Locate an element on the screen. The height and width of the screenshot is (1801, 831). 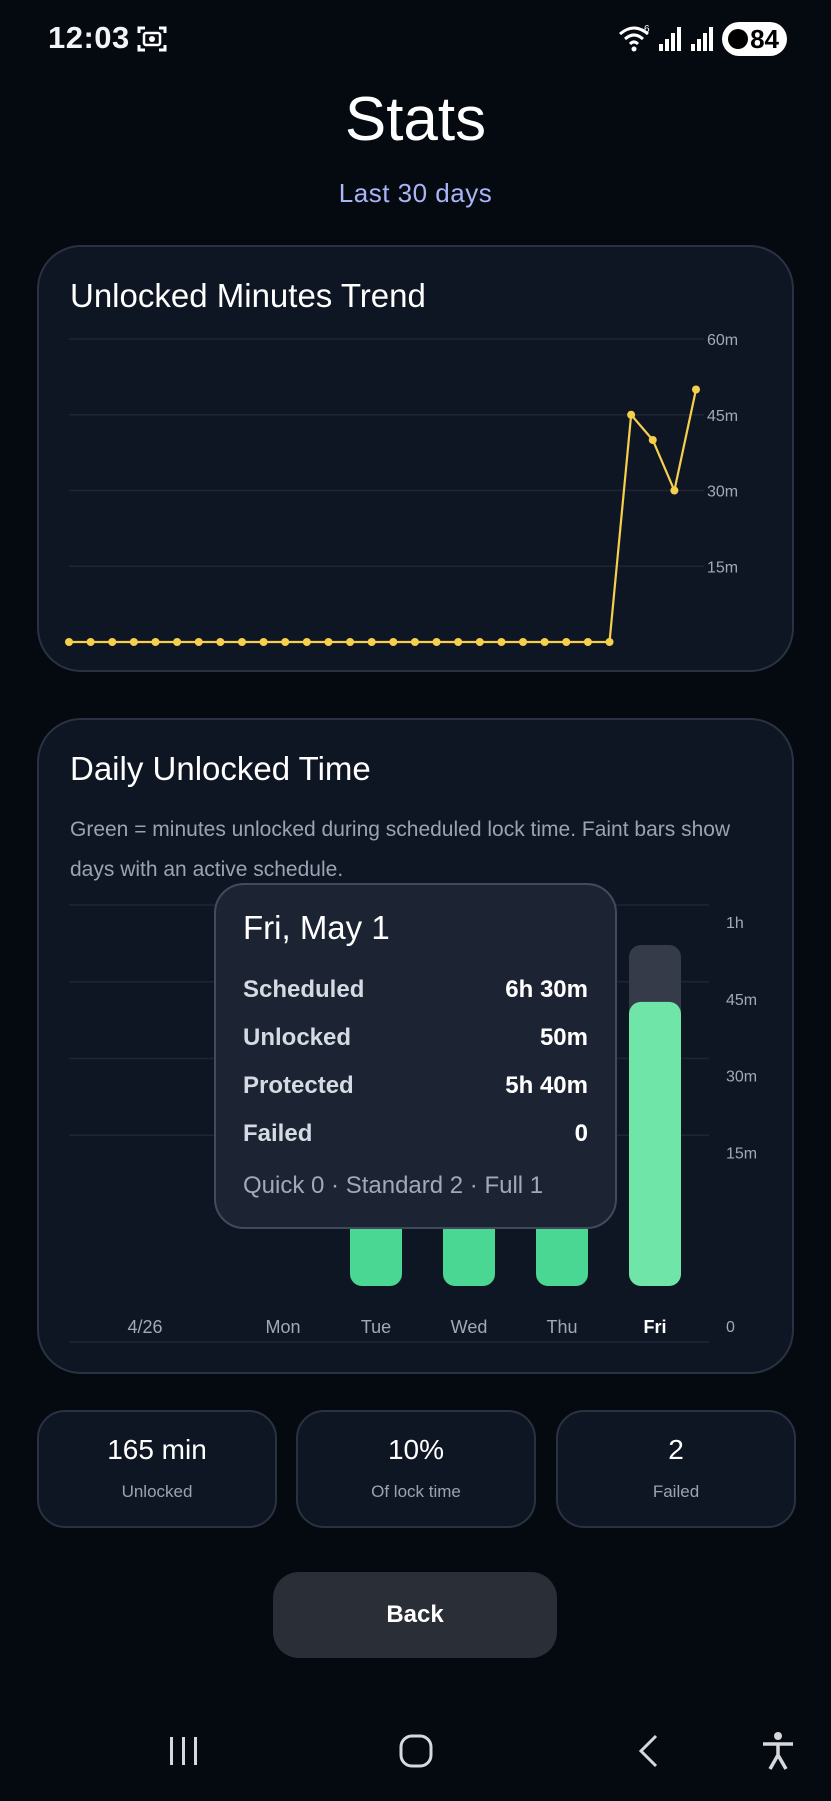
unlocked-bar is located at coordinates (655, 1143).